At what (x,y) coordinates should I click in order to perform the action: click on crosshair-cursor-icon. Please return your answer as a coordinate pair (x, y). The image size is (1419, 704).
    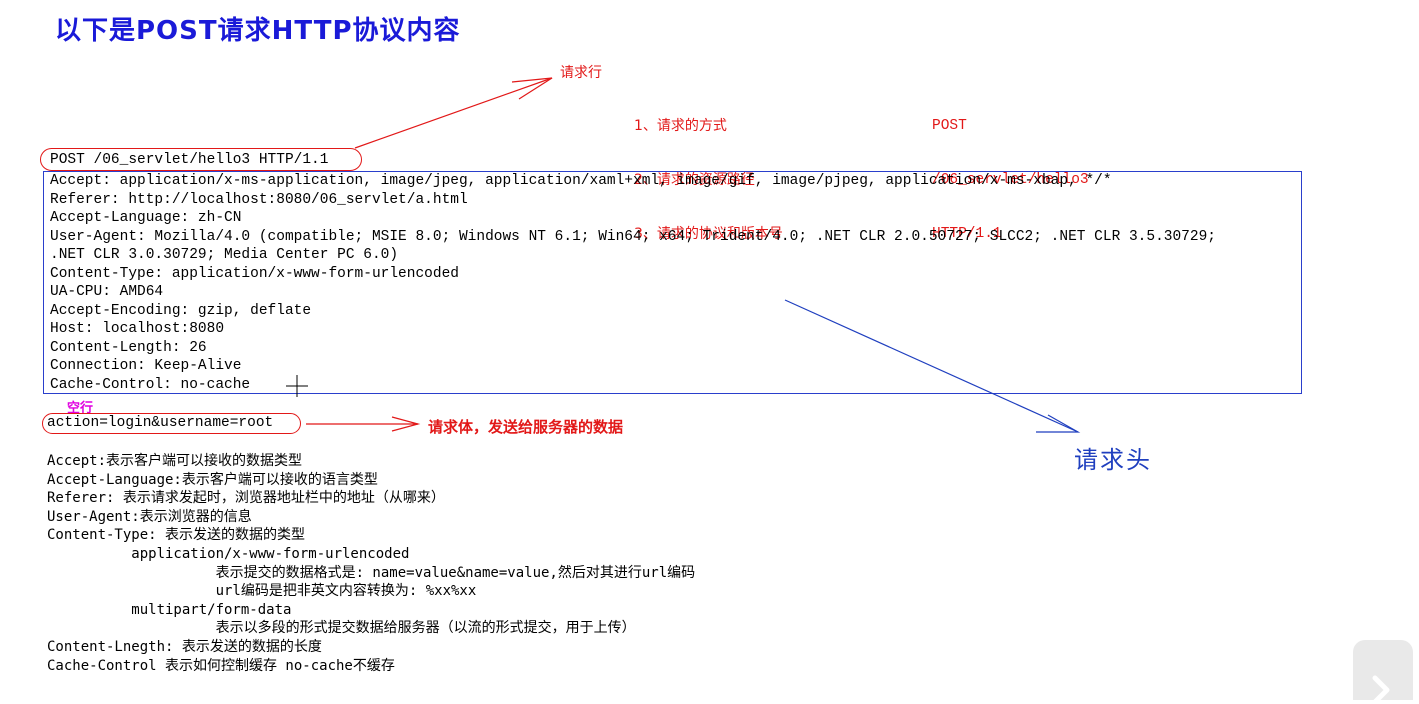
    Looking at the image, I should click on (297, 386).